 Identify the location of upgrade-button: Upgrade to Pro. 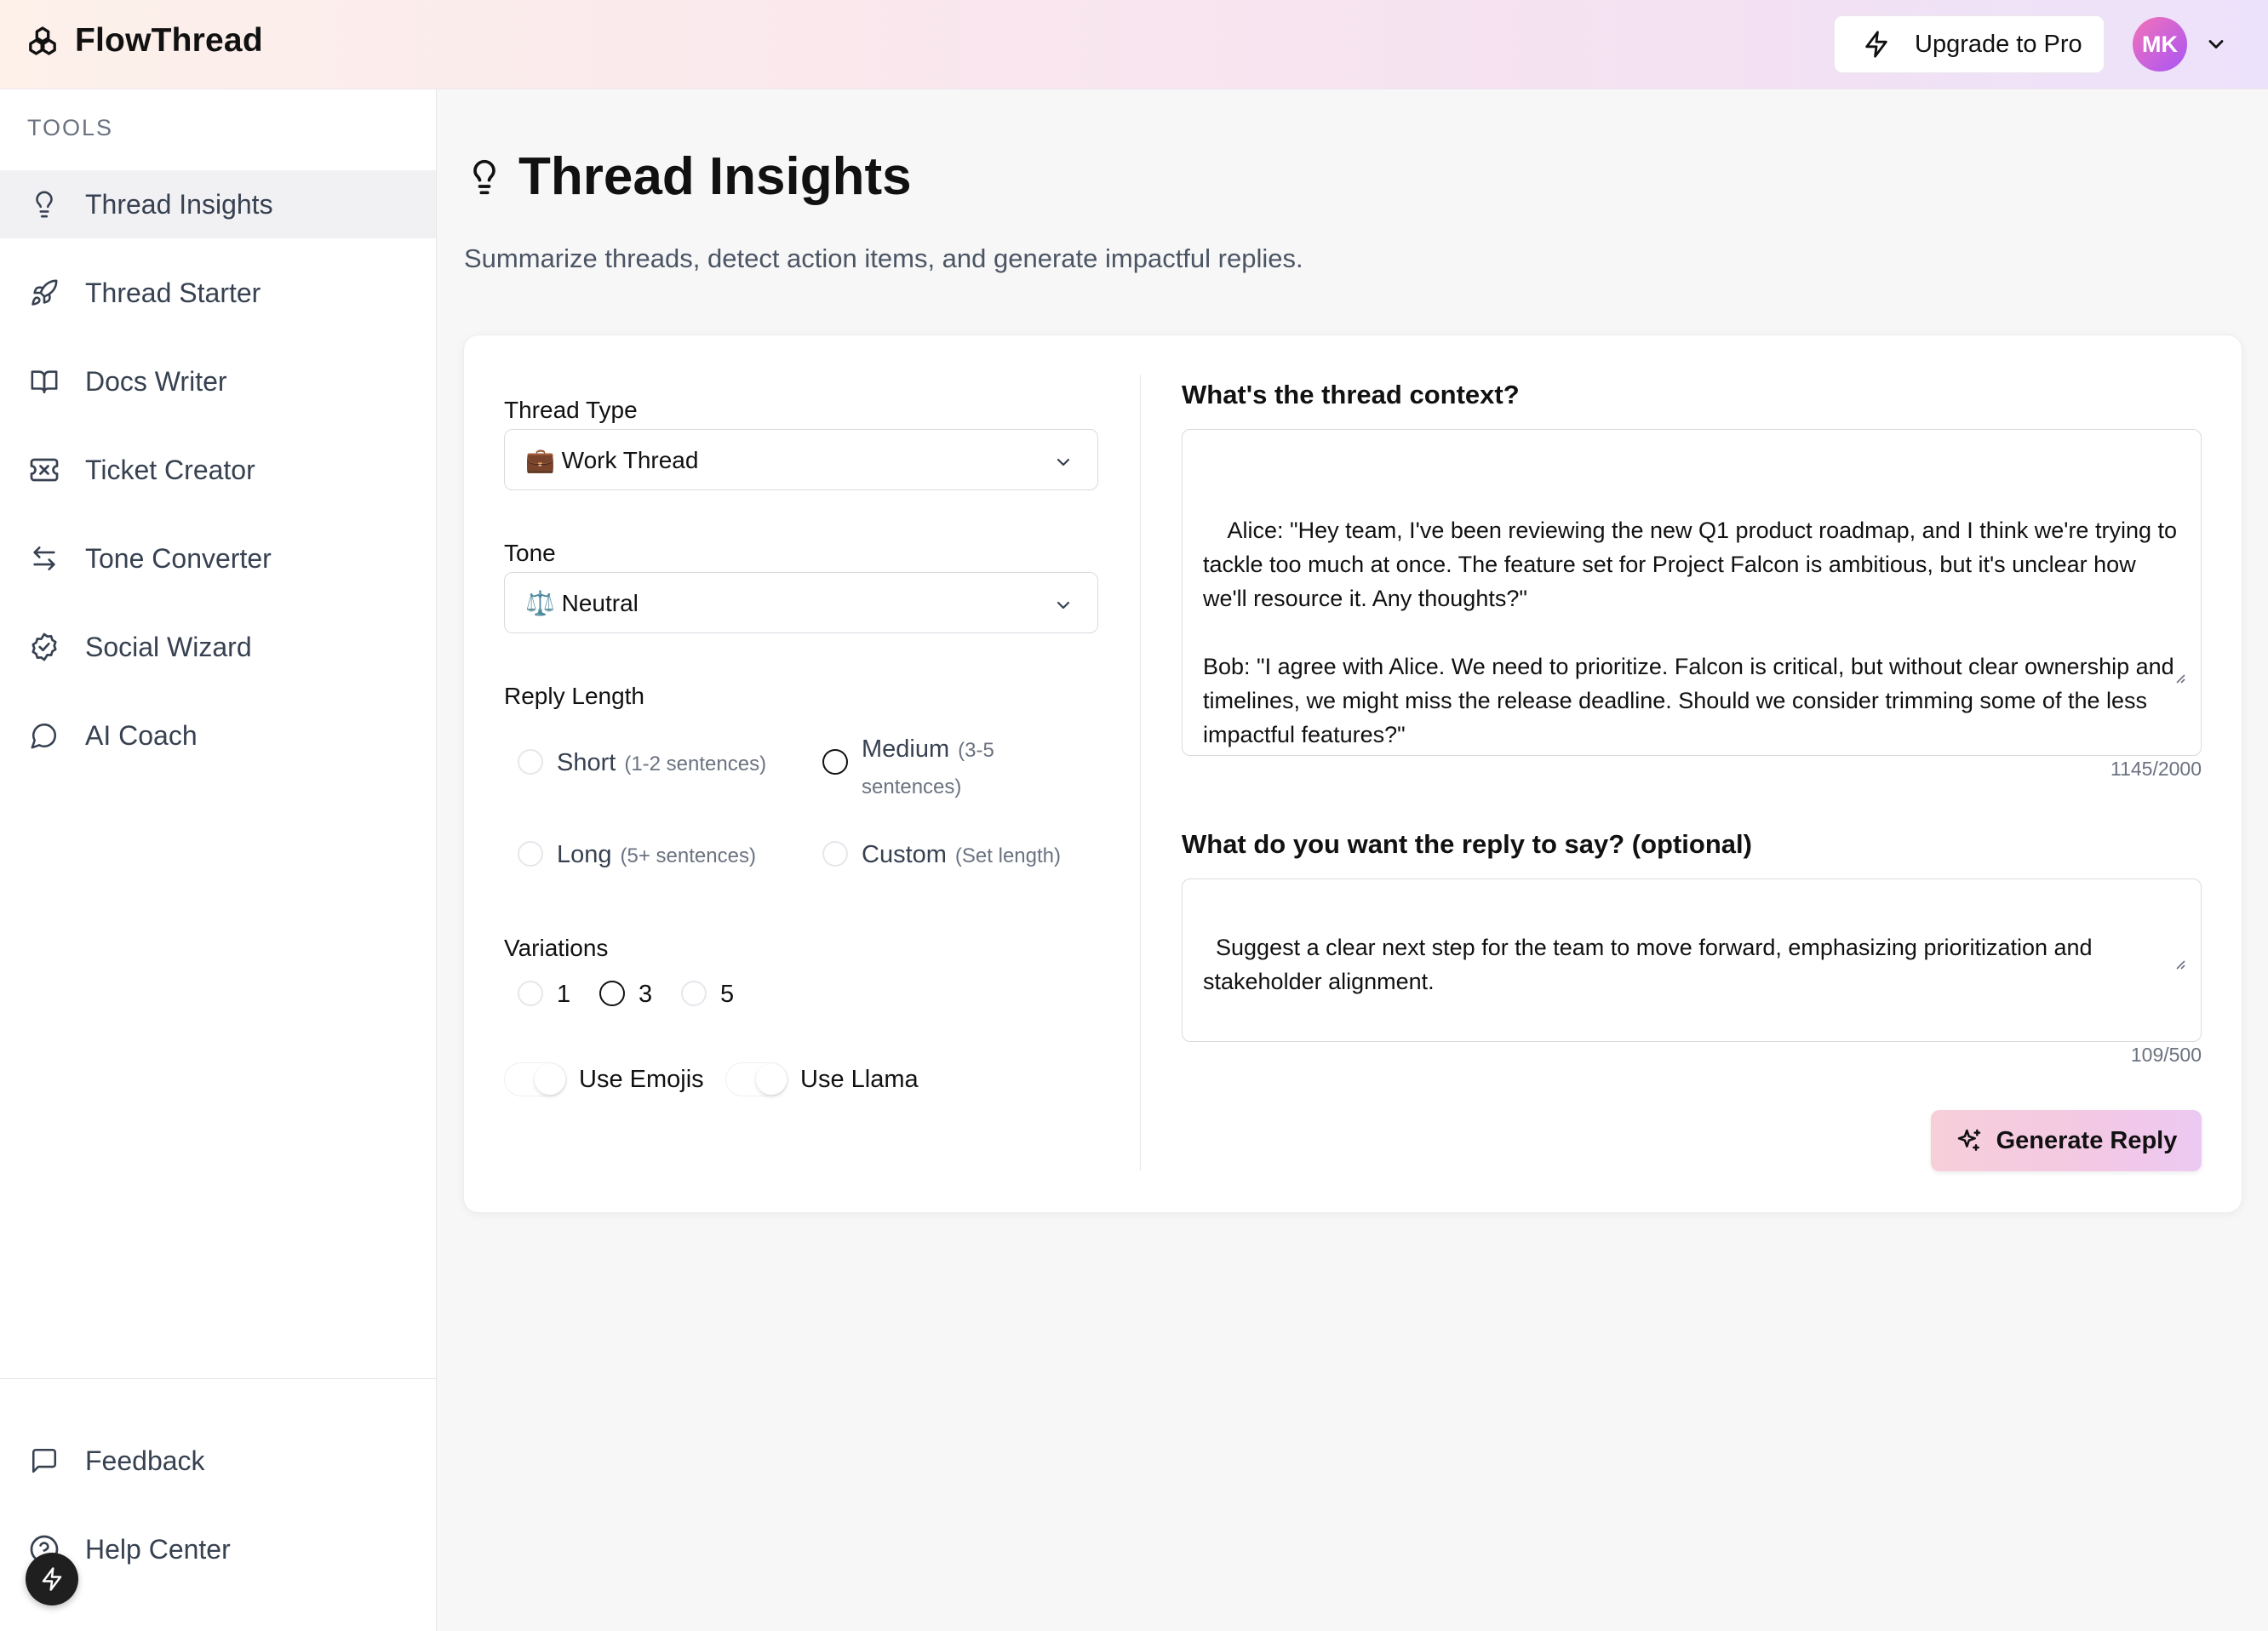
(1969, 44).